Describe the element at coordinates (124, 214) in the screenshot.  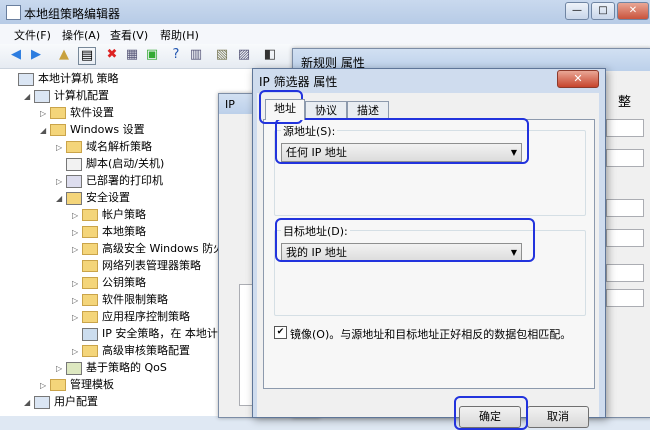
I see `tree-item-label: 帐户策略` at that location.